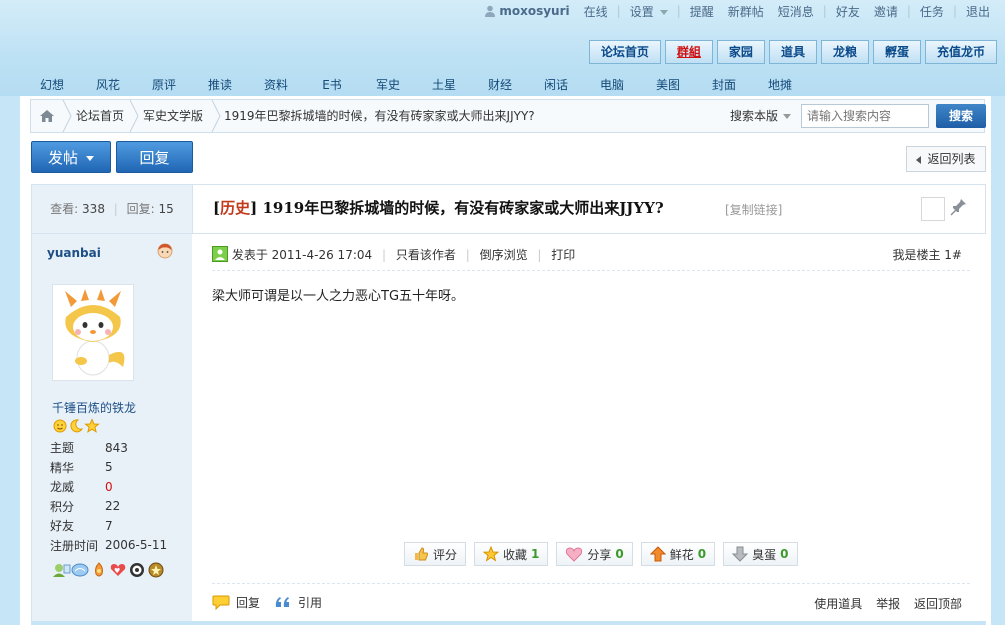 The width and height of the screenshot is (1005, 625). I want to click on nav-item: 美图, so click(668, 84).